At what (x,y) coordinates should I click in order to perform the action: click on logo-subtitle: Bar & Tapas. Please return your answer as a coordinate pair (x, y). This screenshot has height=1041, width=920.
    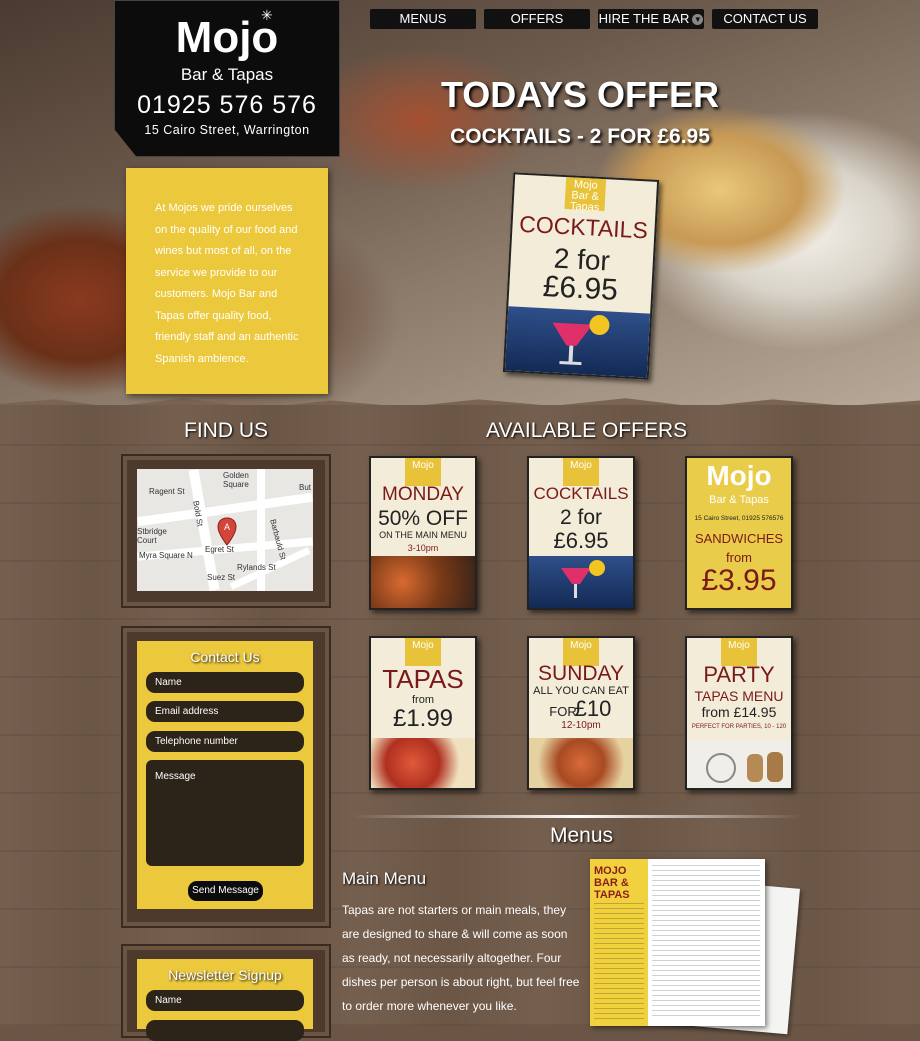
    Looking at the image, I should click on (227, 74).